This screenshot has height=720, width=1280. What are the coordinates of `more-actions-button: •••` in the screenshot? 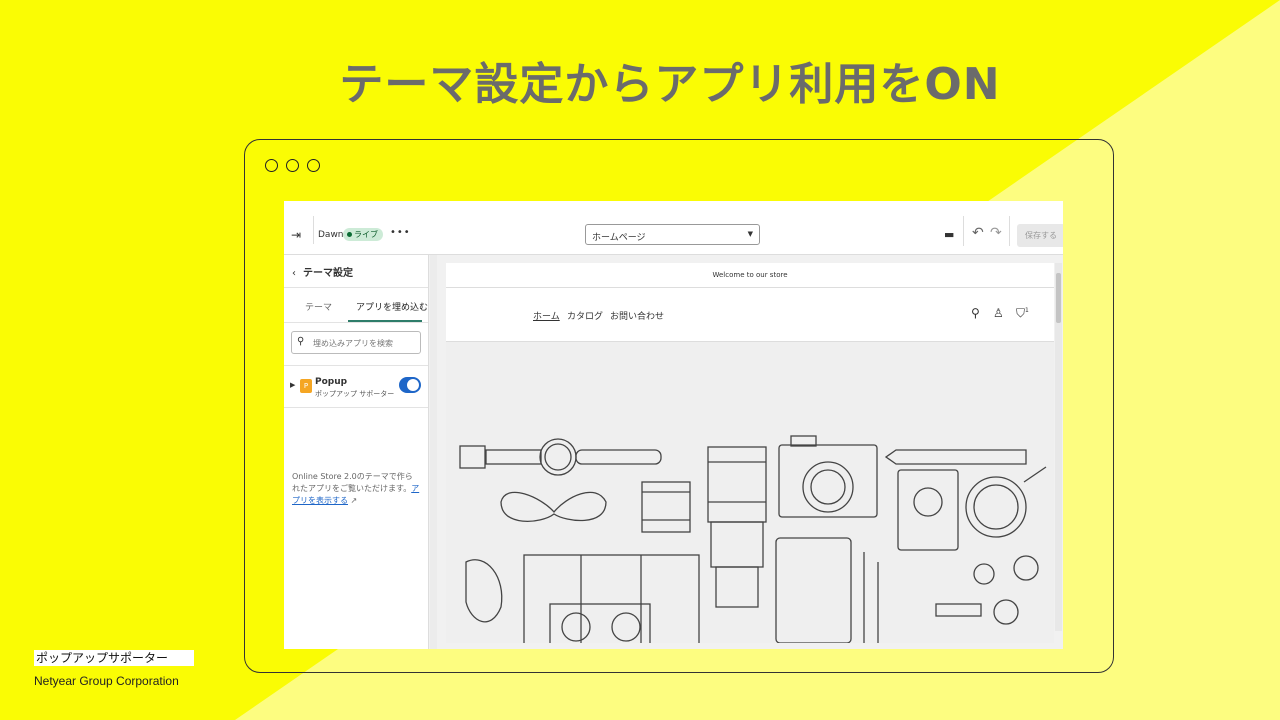 It's located at (400, 232).